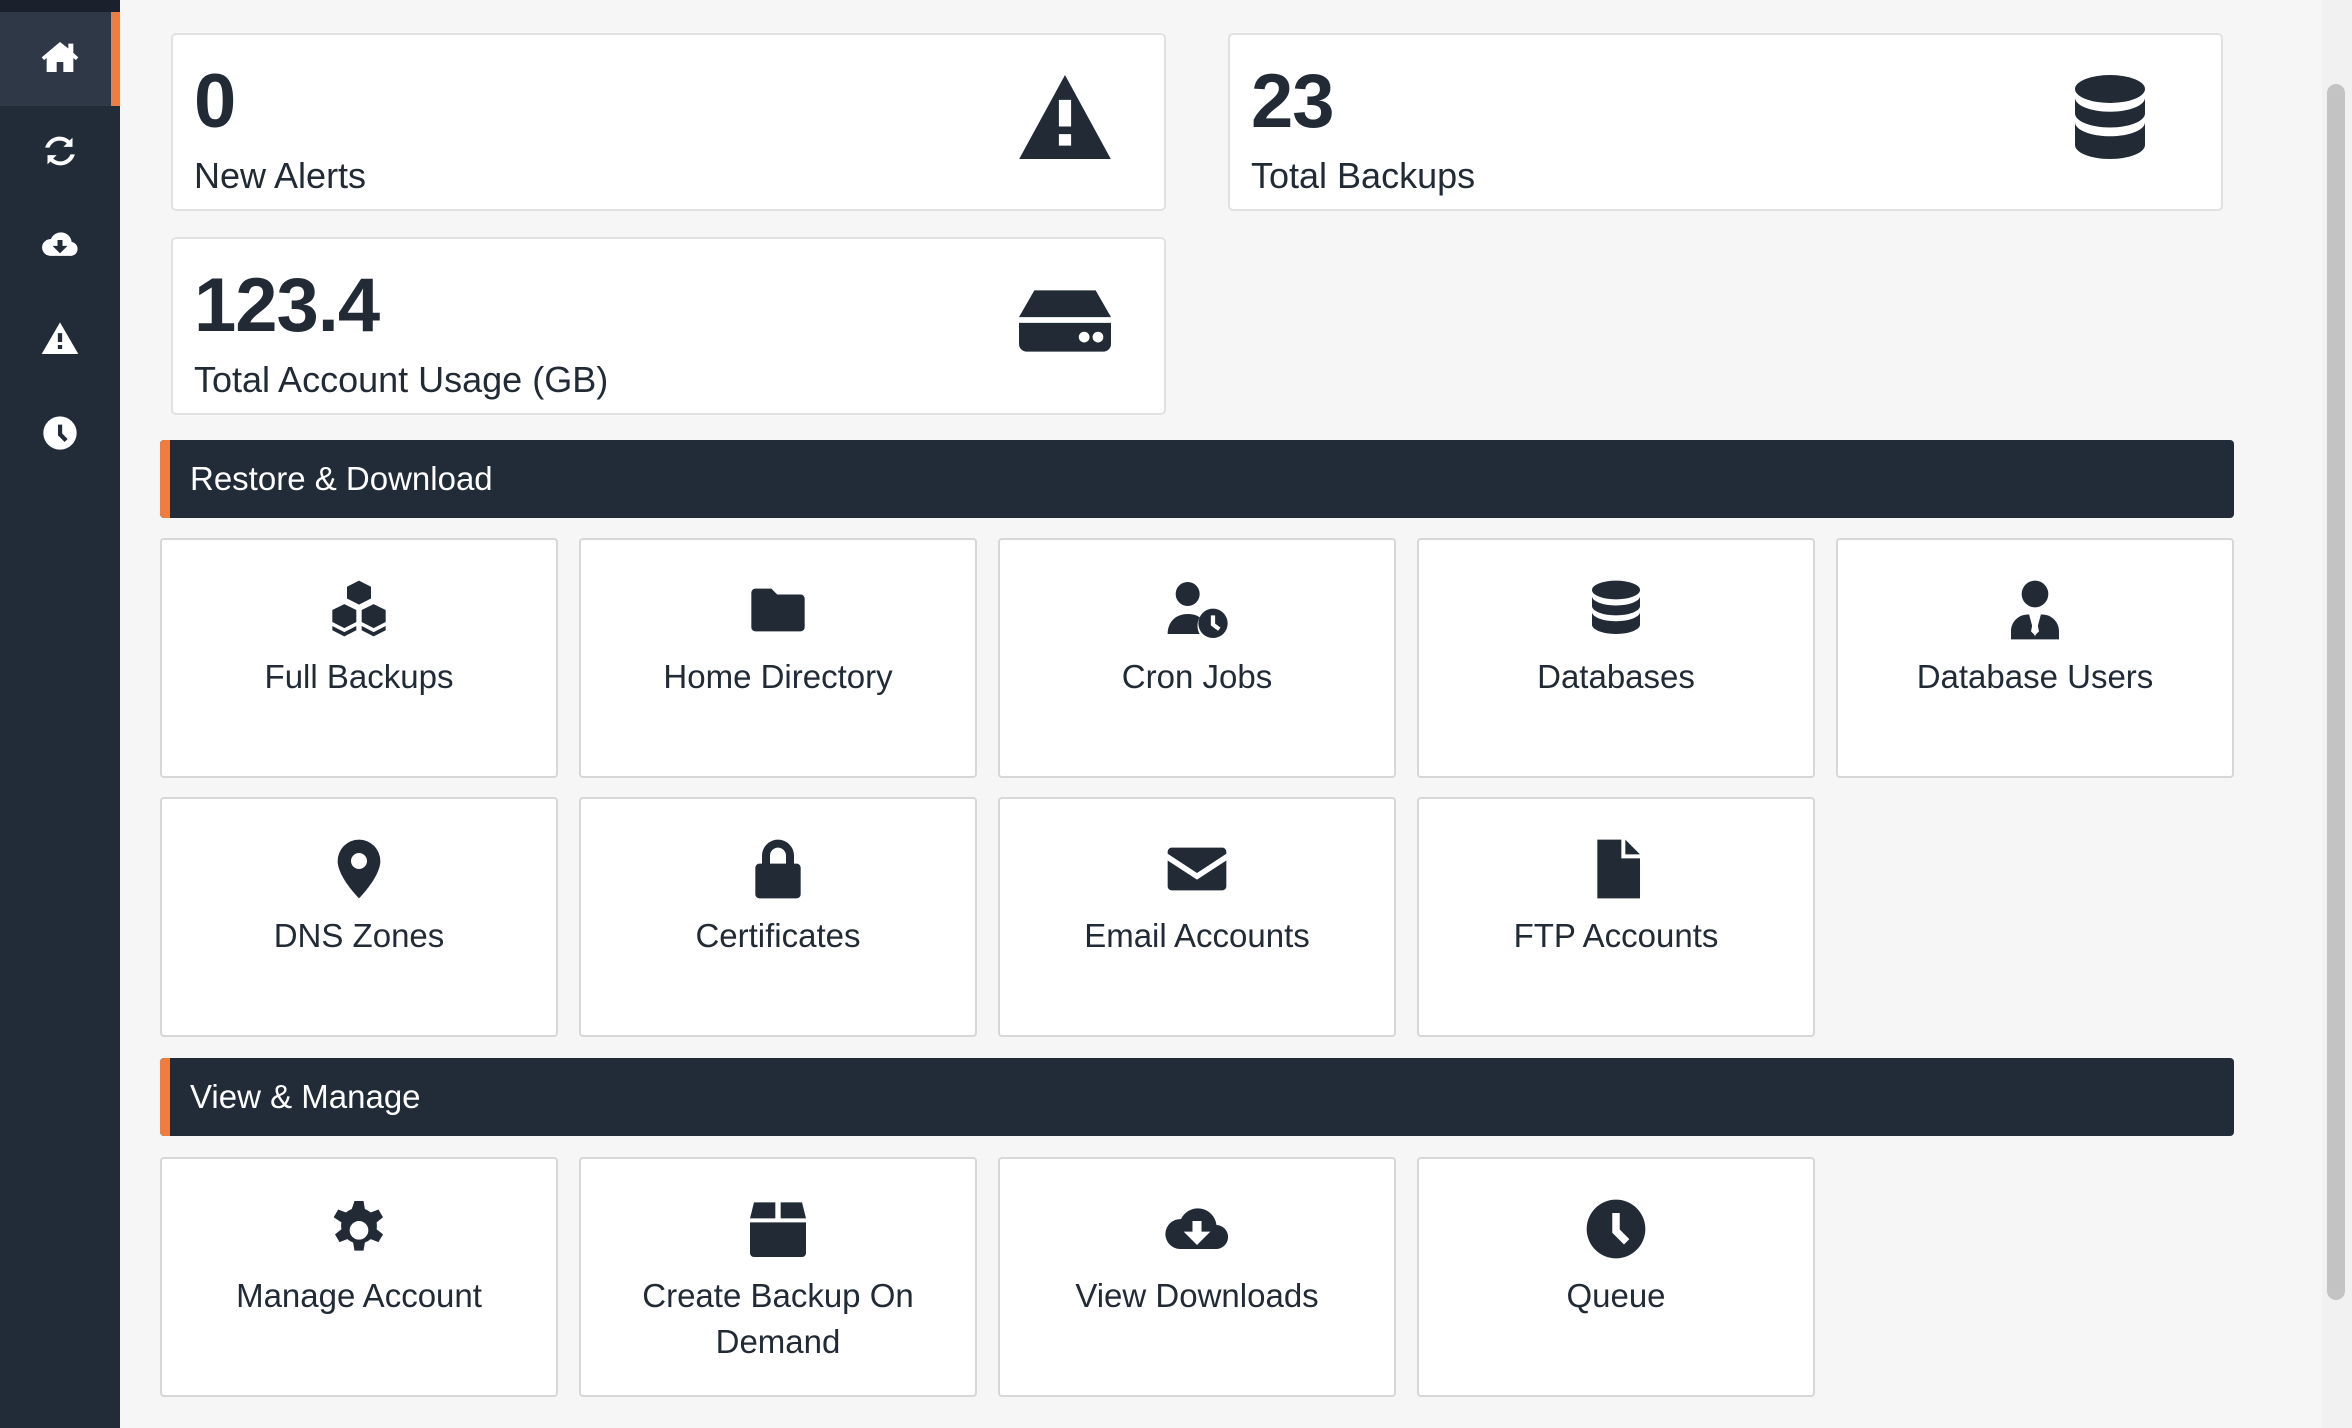 This screenshot has width=2352, height=1428. What do you see at coordinates (2035, 610) in the screenshot?
I see `user-tie-icon` at bounding box center [2035, 610].